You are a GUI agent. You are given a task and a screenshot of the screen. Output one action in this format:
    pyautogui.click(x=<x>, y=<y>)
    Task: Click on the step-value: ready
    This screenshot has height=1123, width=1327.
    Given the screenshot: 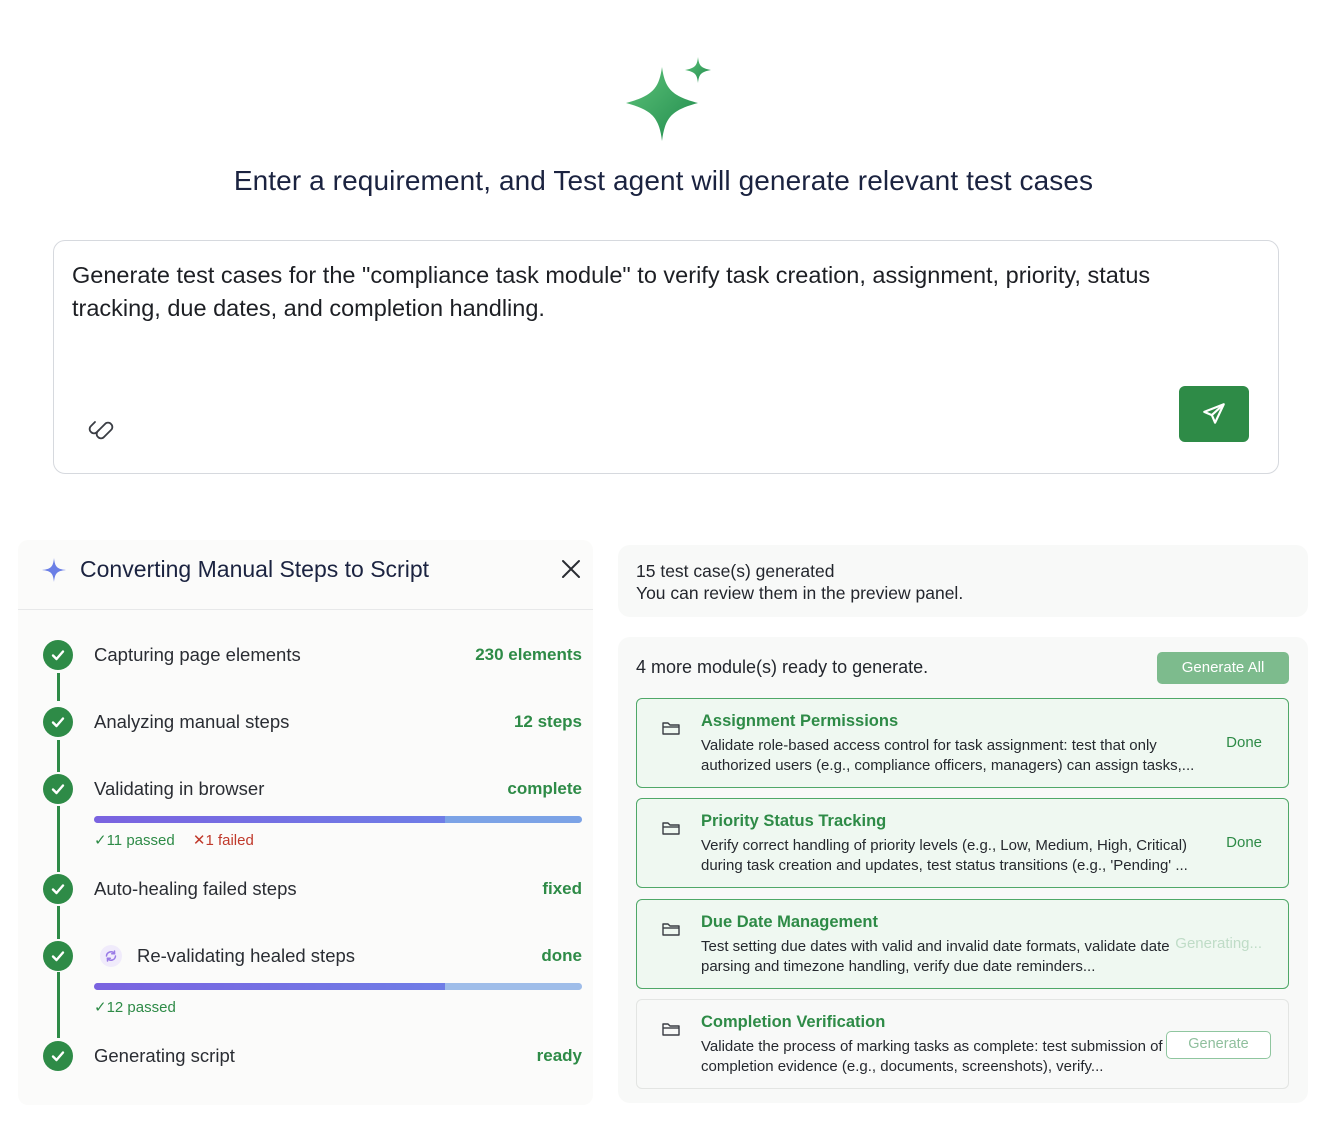 What is the action you would take?
    pyautogui.click(x=559, y=1055)
    